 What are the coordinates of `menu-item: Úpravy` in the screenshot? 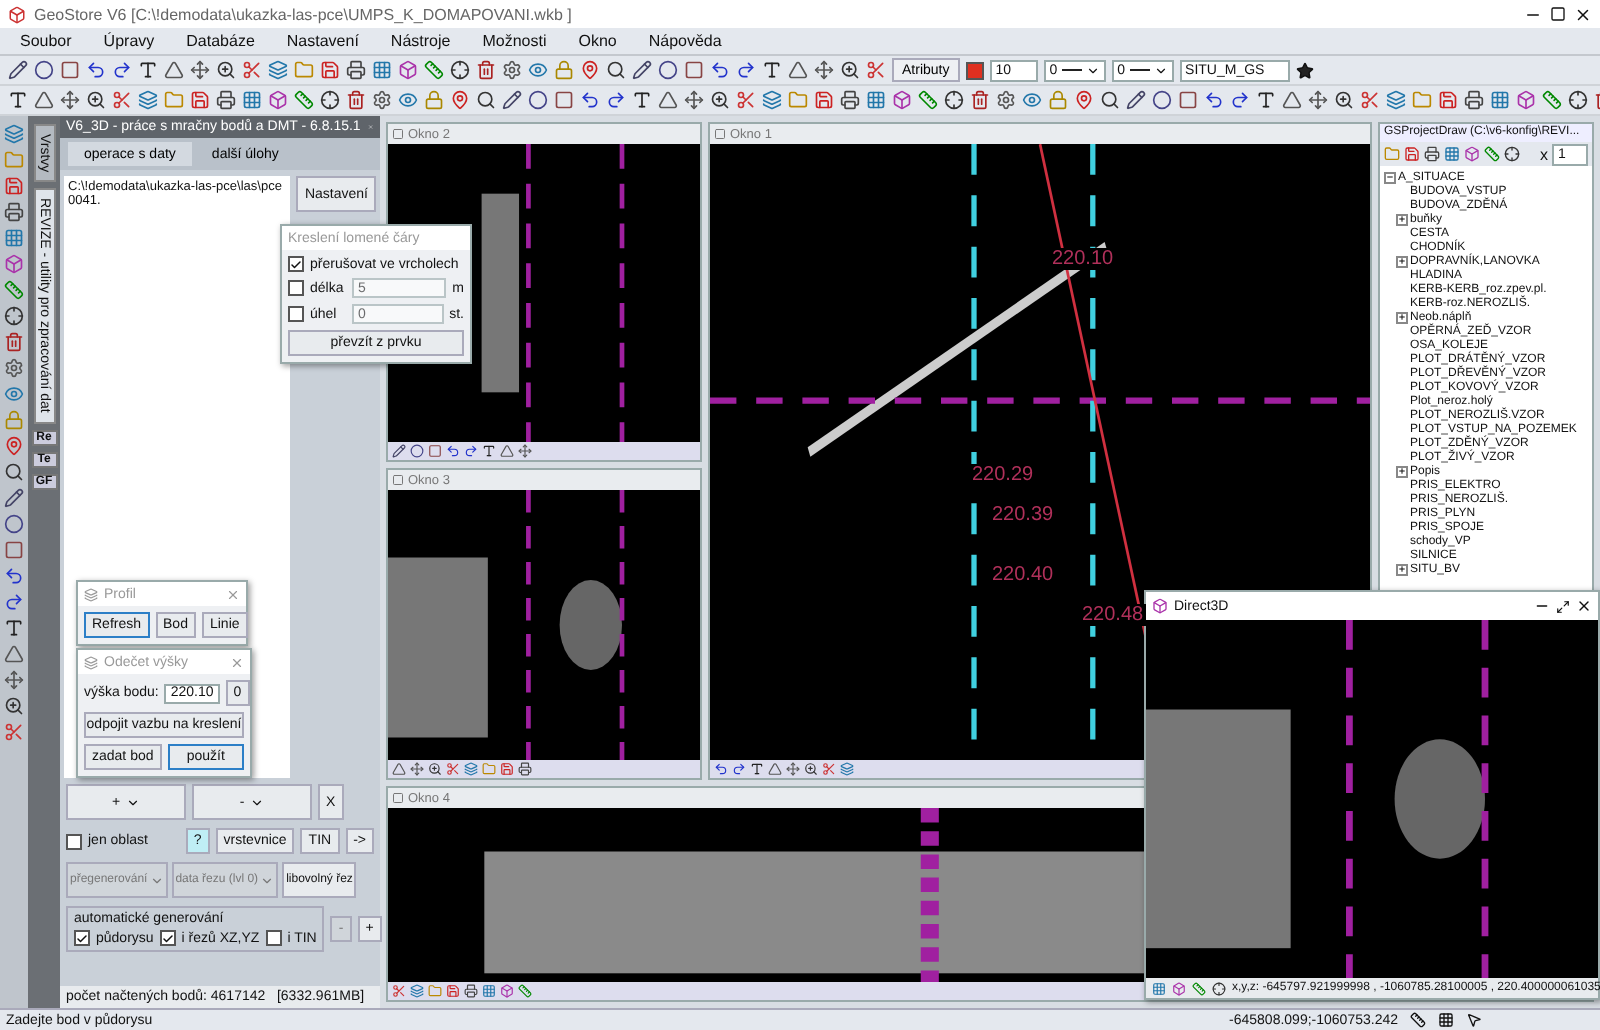 It's located at (129, 41).